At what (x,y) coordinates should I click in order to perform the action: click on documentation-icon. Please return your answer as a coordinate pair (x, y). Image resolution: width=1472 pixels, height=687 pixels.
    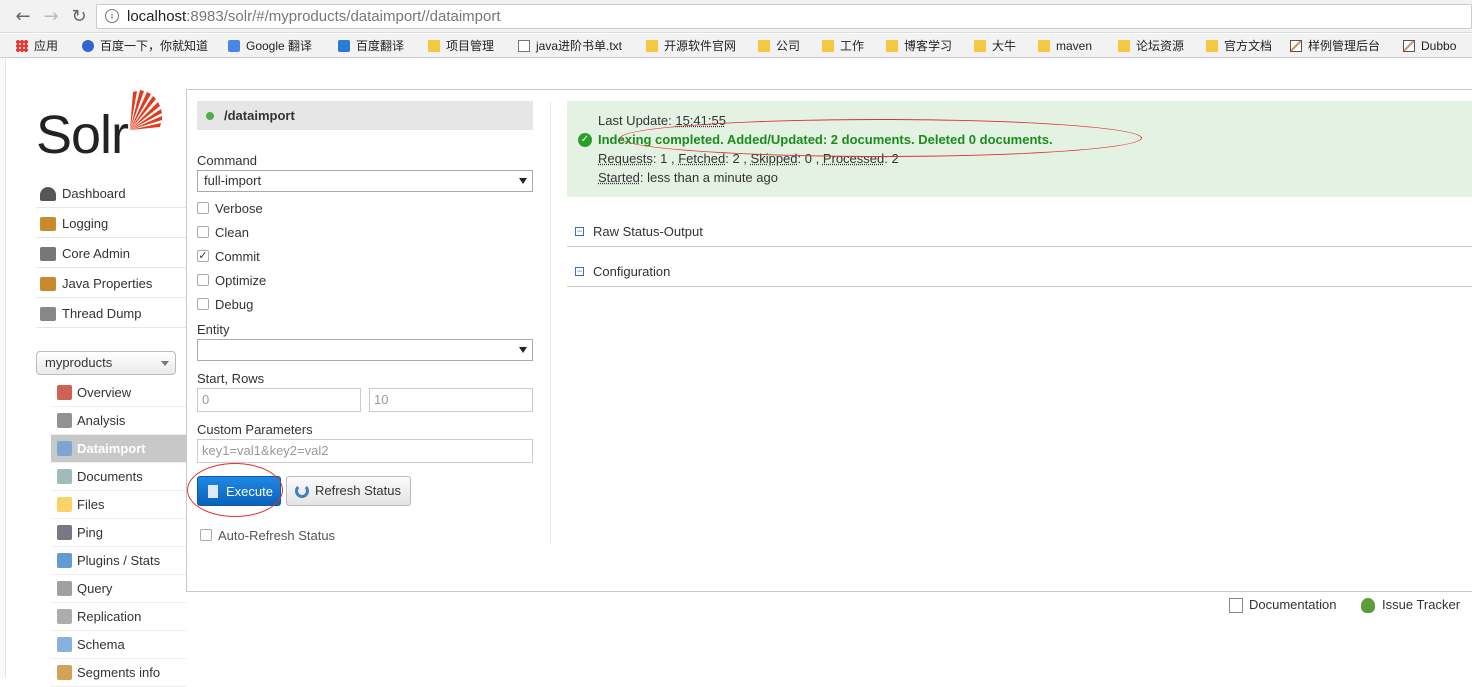
    Looking at the image, I should click on (1236, 605).